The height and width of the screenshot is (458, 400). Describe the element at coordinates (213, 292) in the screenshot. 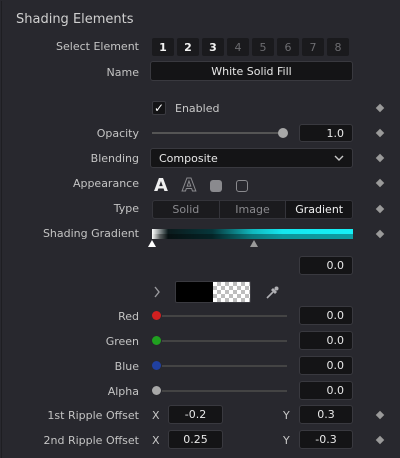

I see `color-swatch` at that location.